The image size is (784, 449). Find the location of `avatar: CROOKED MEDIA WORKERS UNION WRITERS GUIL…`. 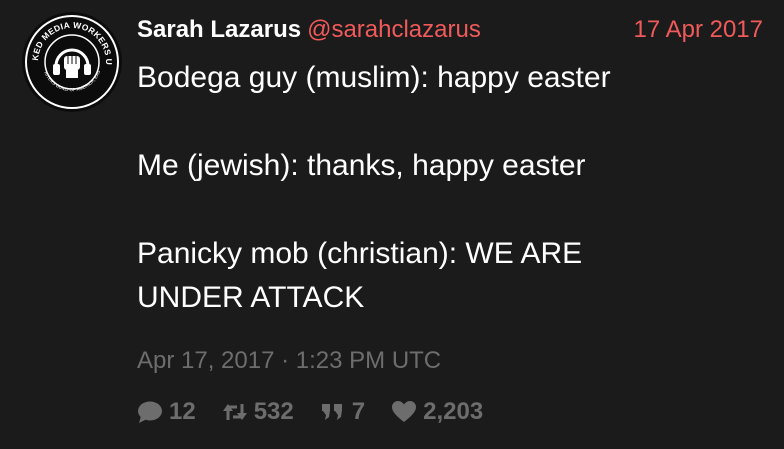

avatar: CROOKED MEDIA WORKERS UNION WRITERS GUIL… is located at coordinates (72, 62).